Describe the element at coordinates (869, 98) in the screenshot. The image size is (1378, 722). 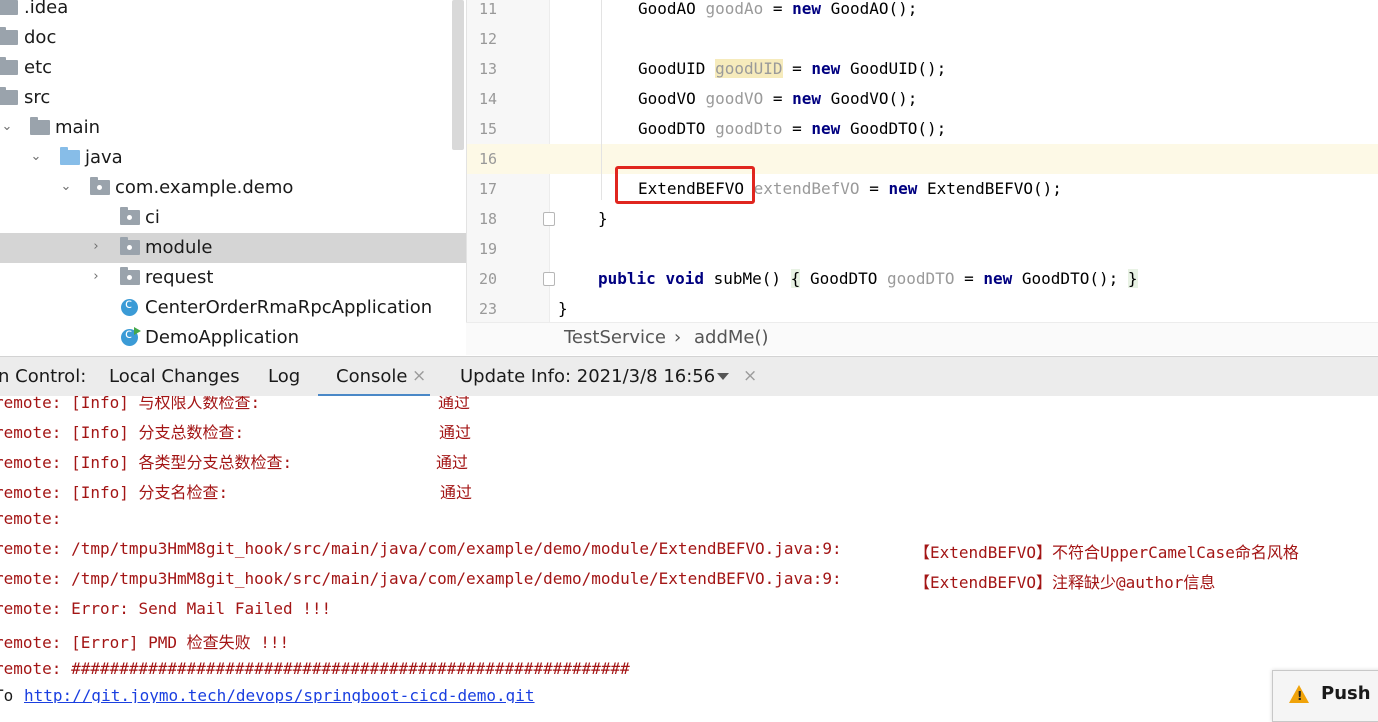
I see `code-text: GoodVO();` at that location.